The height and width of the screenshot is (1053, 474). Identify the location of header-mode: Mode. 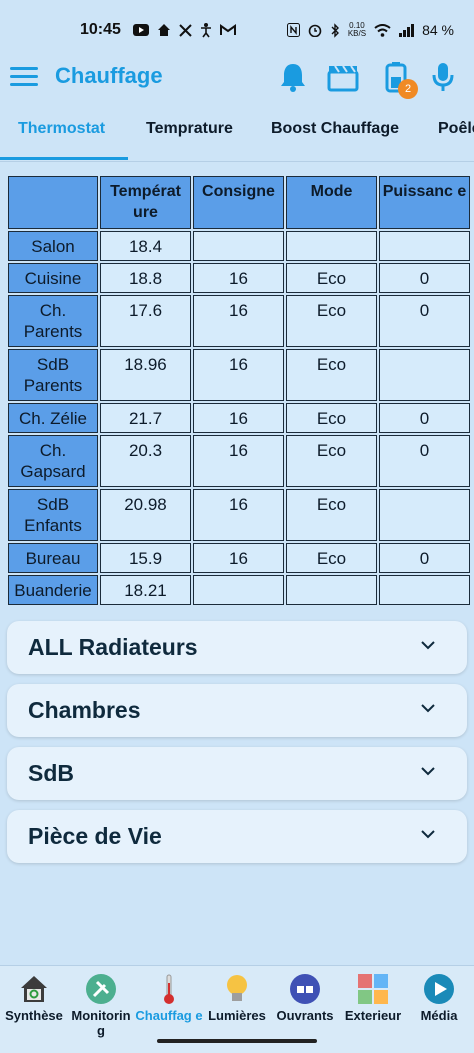
(331, 202).